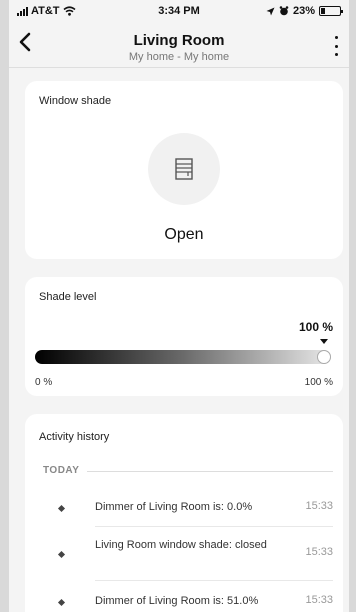  What do you see at coordinates (318, 382) in the screenshot?
I see `shade-level-max-label: 100 %` at bounding box center [318, 382].